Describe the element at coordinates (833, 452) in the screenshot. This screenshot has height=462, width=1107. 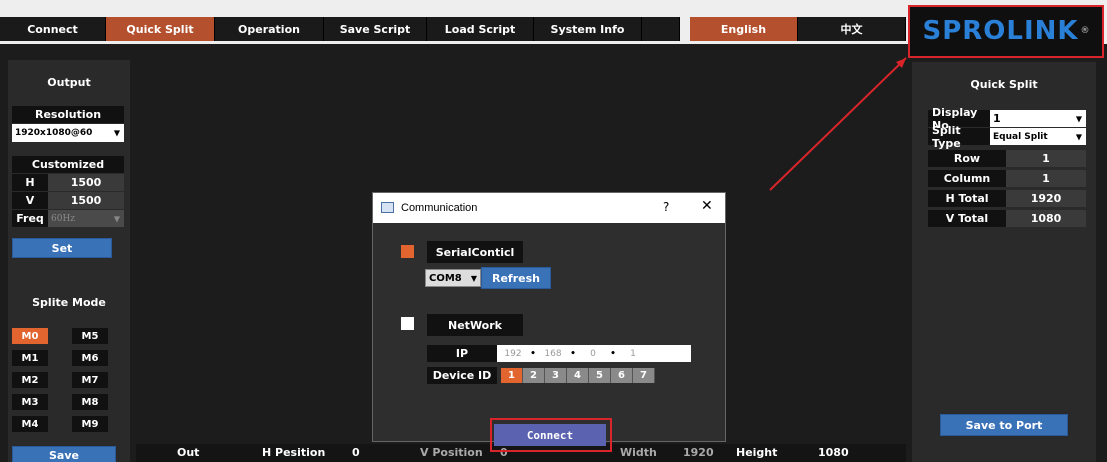
I see `height-value: 1080` at that location.